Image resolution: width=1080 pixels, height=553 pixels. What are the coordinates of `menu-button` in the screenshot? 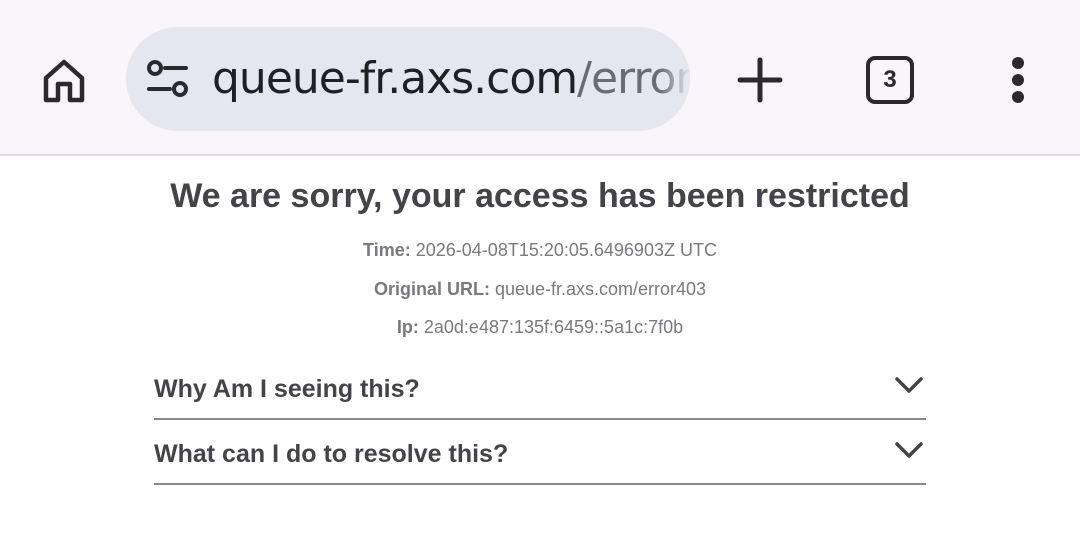 It's located at (1018, 80).